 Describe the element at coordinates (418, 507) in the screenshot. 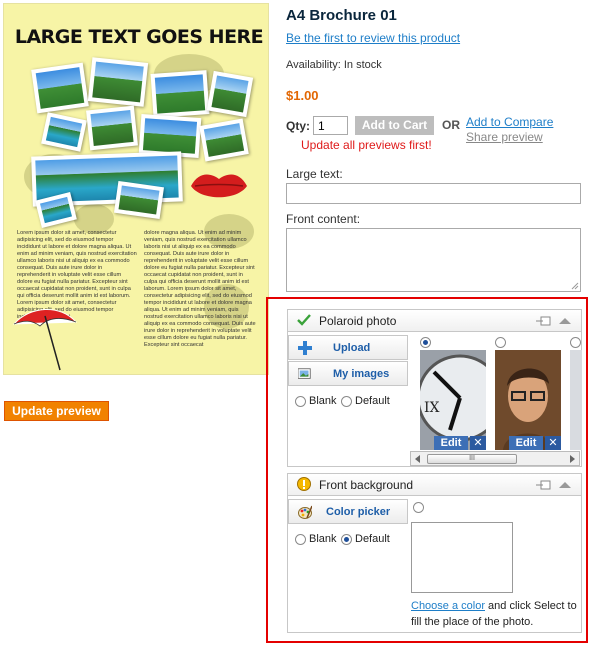

I see `color-option-radio` at that location.